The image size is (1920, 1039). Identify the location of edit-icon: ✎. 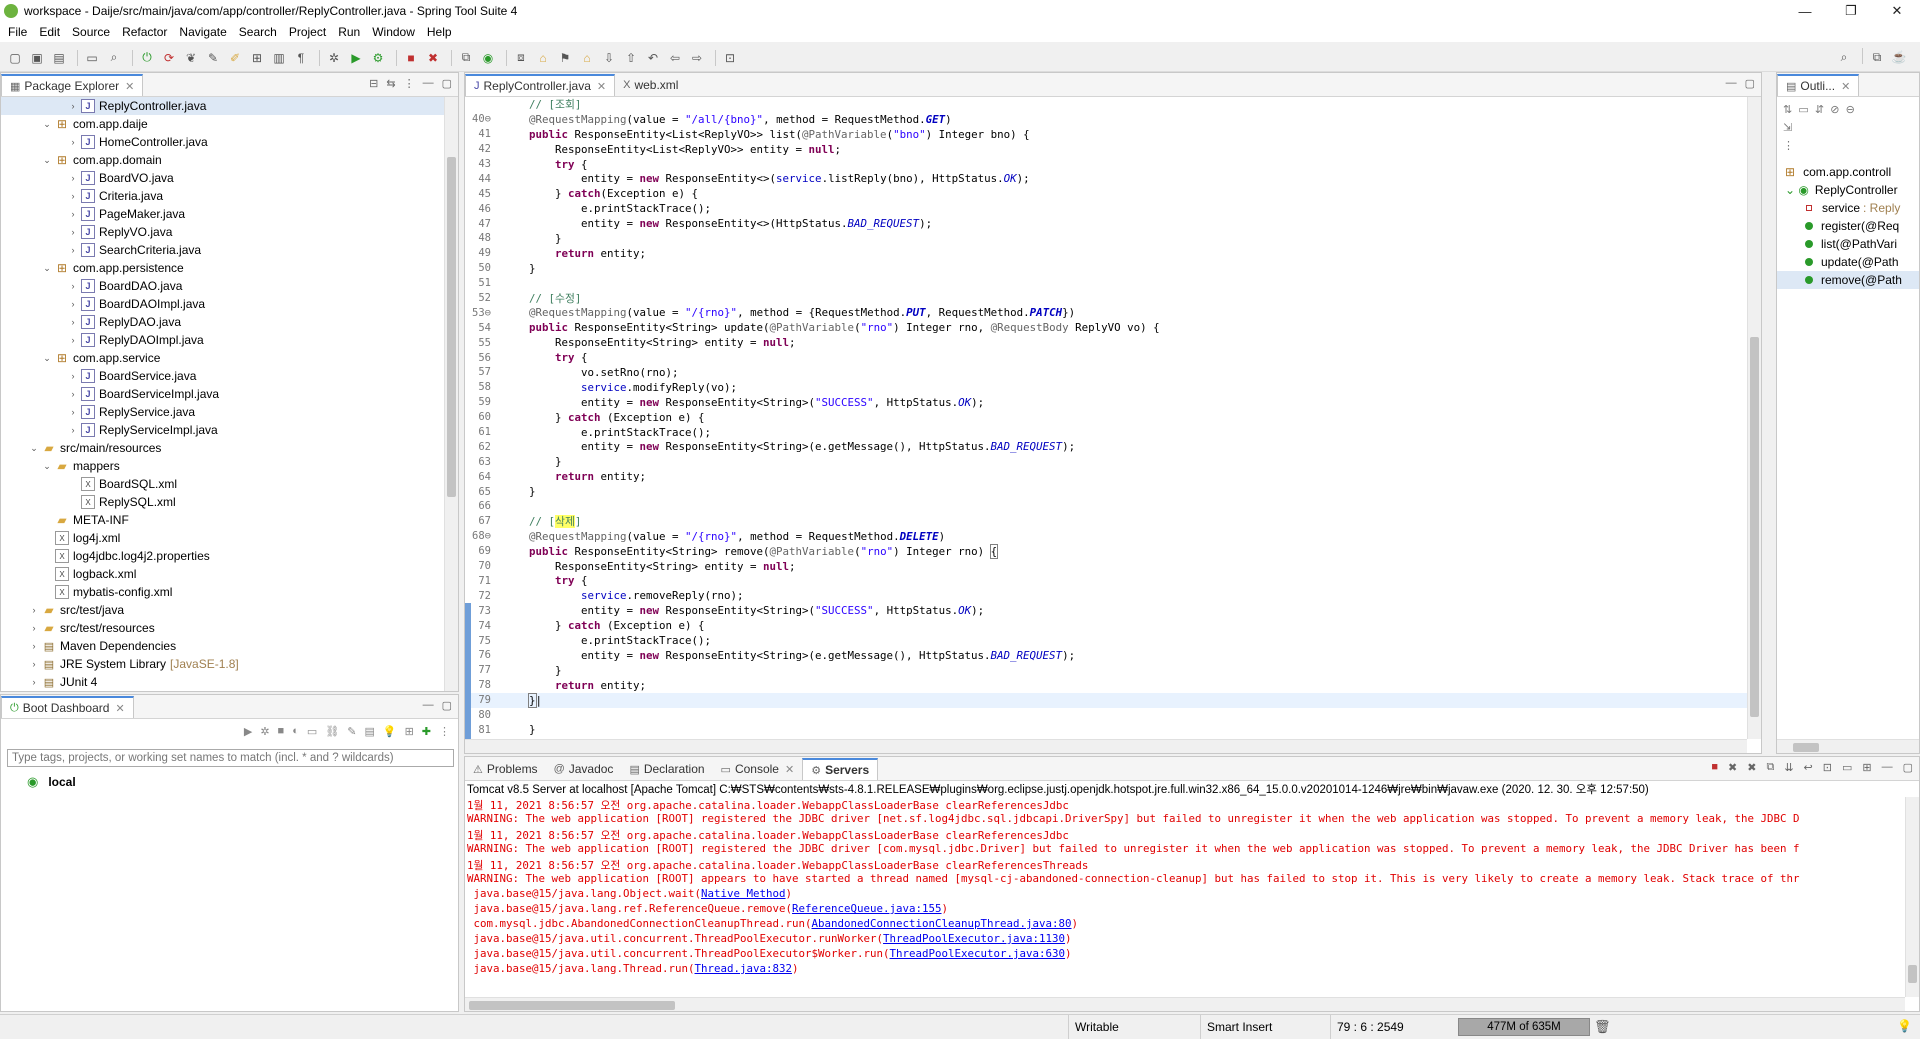
(351, 731).